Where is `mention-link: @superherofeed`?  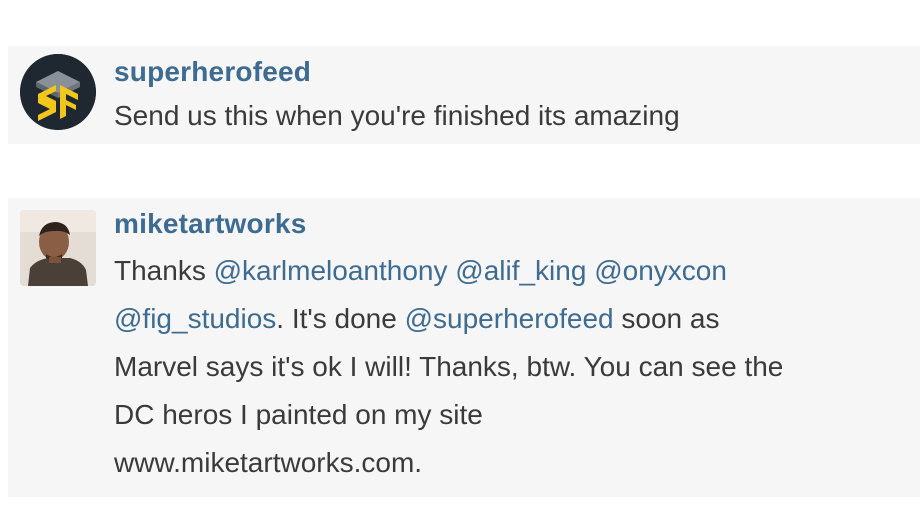 mention-link: @superherofeed is located at coordinates (509, 318).